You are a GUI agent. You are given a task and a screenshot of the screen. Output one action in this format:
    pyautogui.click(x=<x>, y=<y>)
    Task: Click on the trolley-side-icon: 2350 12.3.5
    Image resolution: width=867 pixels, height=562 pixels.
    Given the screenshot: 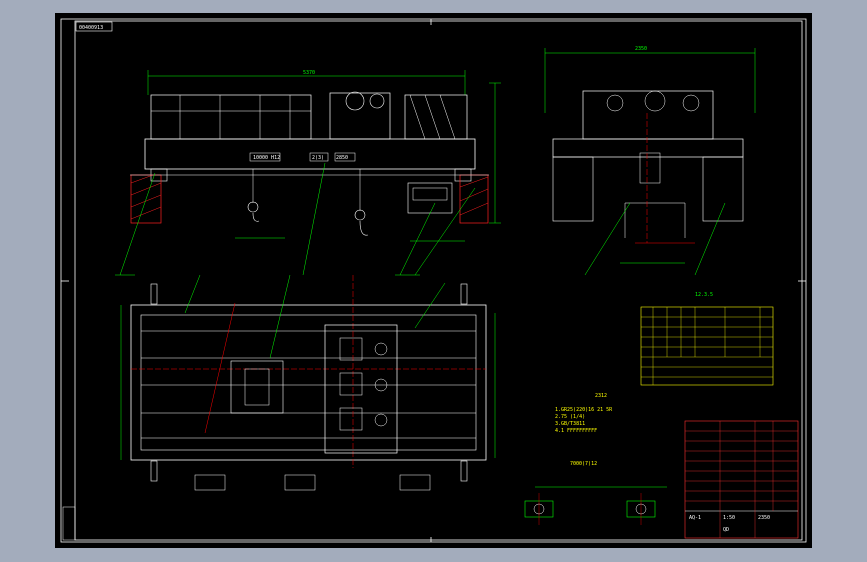 What is the action you would take?
    pyautogui.click(x=650, y=172)
    